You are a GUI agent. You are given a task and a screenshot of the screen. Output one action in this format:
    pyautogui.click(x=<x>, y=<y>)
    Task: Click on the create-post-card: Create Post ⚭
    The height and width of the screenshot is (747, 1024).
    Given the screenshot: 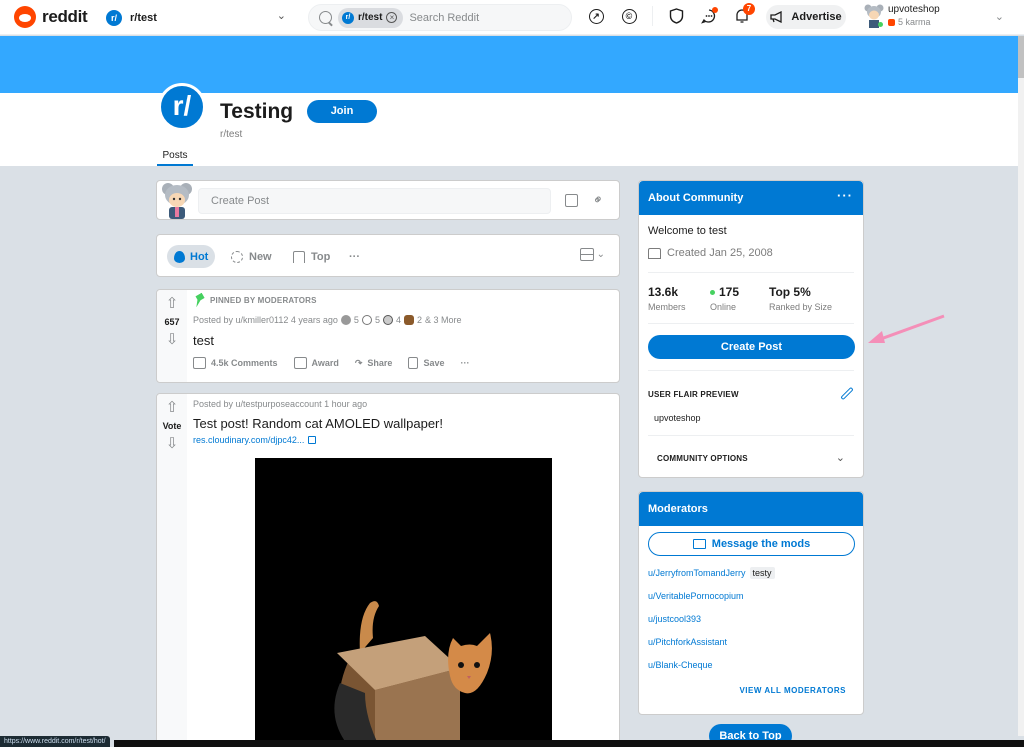 What is the action you would take?
    pyautogui.click(x=388, y=200)
    